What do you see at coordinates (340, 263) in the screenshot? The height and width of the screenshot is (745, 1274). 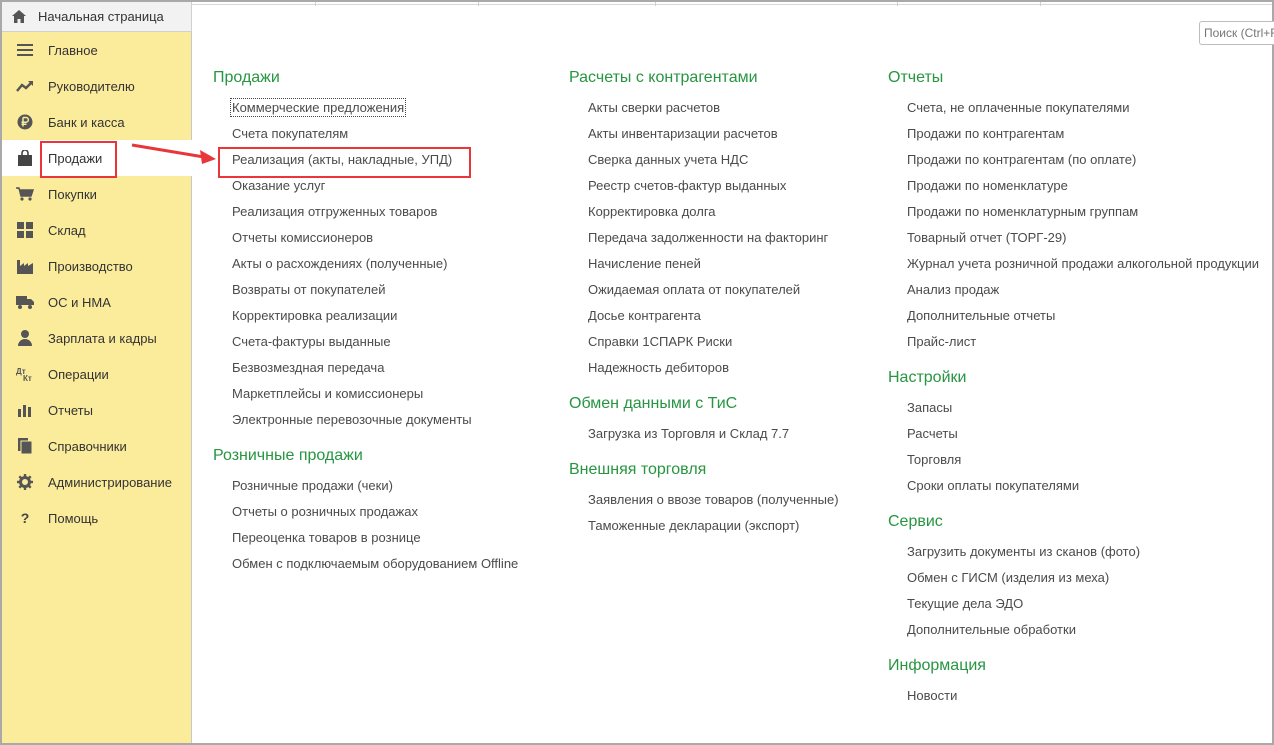 I see `nav-link-label: Акты о расхождениях (полученные)` at bounding box center [340, 263].